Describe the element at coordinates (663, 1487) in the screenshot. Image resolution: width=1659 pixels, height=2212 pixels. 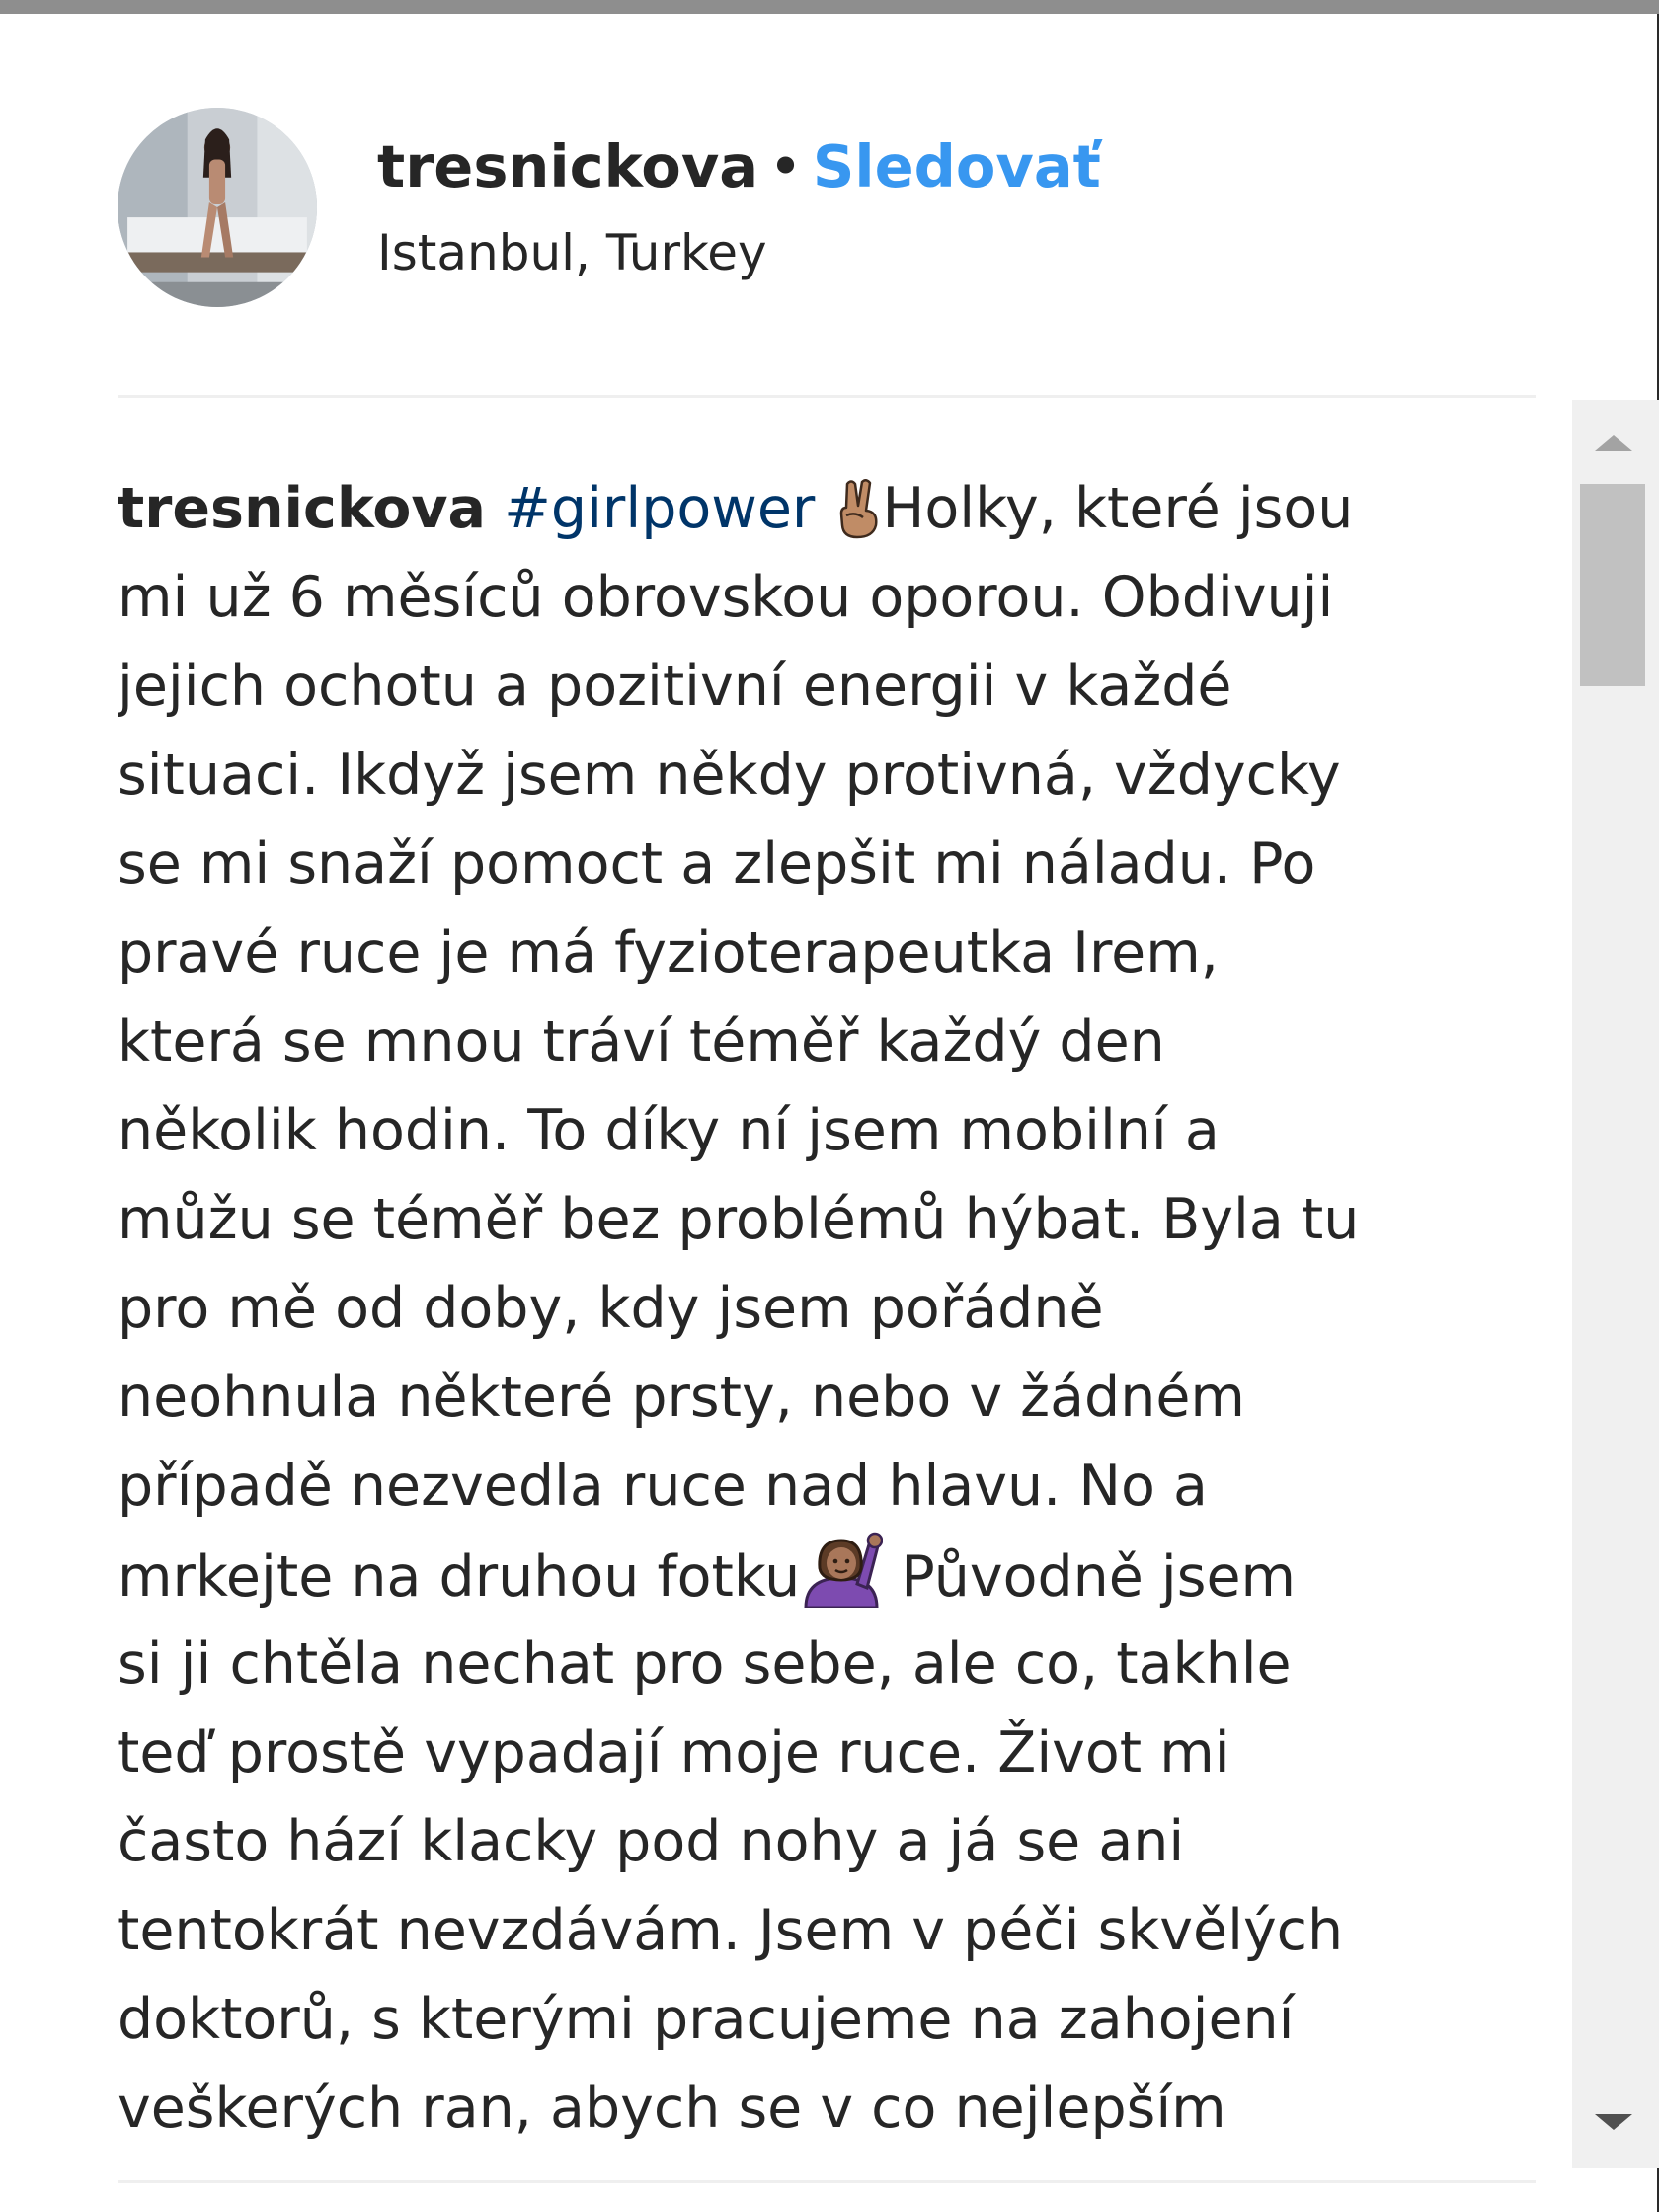
I see `caption-line: případě nezvedla ruce nad hlavu. No a` at that location.